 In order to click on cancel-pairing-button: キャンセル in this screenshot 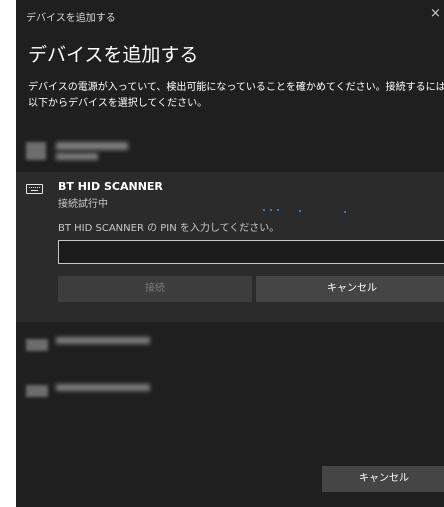, I will do `click(350, 289)`.